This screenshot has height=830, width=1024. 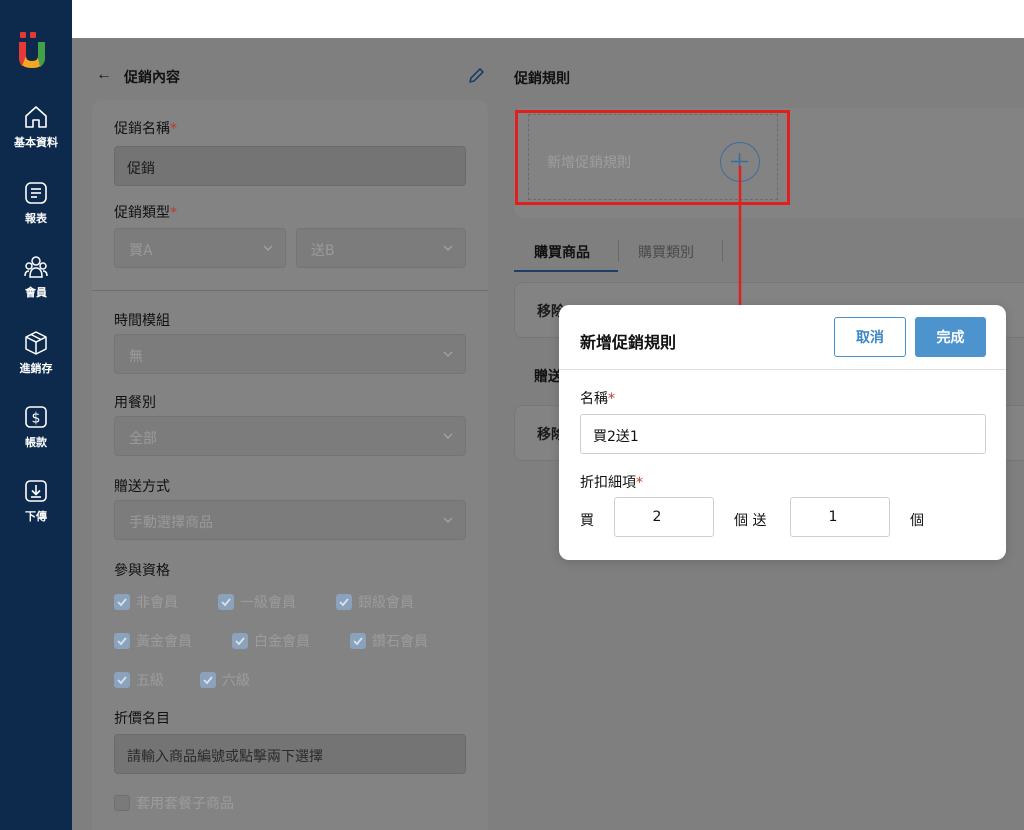 I want to click on name-input: 買2送1, so click(x=783, y=434).